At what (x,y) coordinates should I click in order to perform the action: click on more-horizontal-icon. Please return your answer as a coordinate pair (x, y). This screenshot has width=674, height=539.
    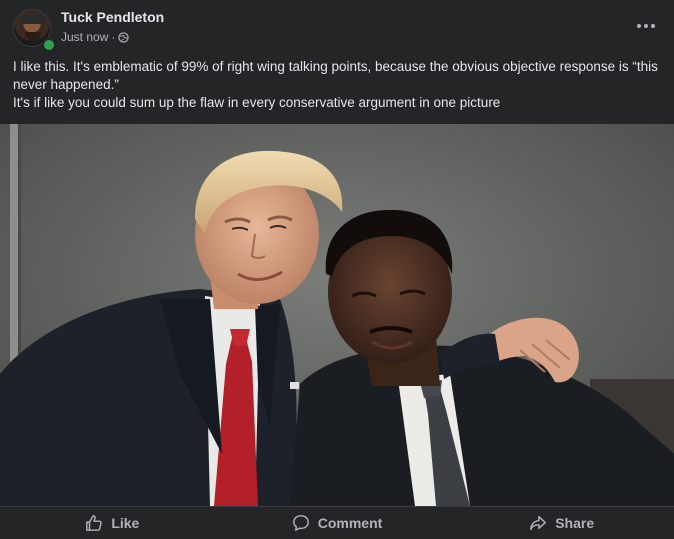
    Looking at the image, I should click on (639, 26).